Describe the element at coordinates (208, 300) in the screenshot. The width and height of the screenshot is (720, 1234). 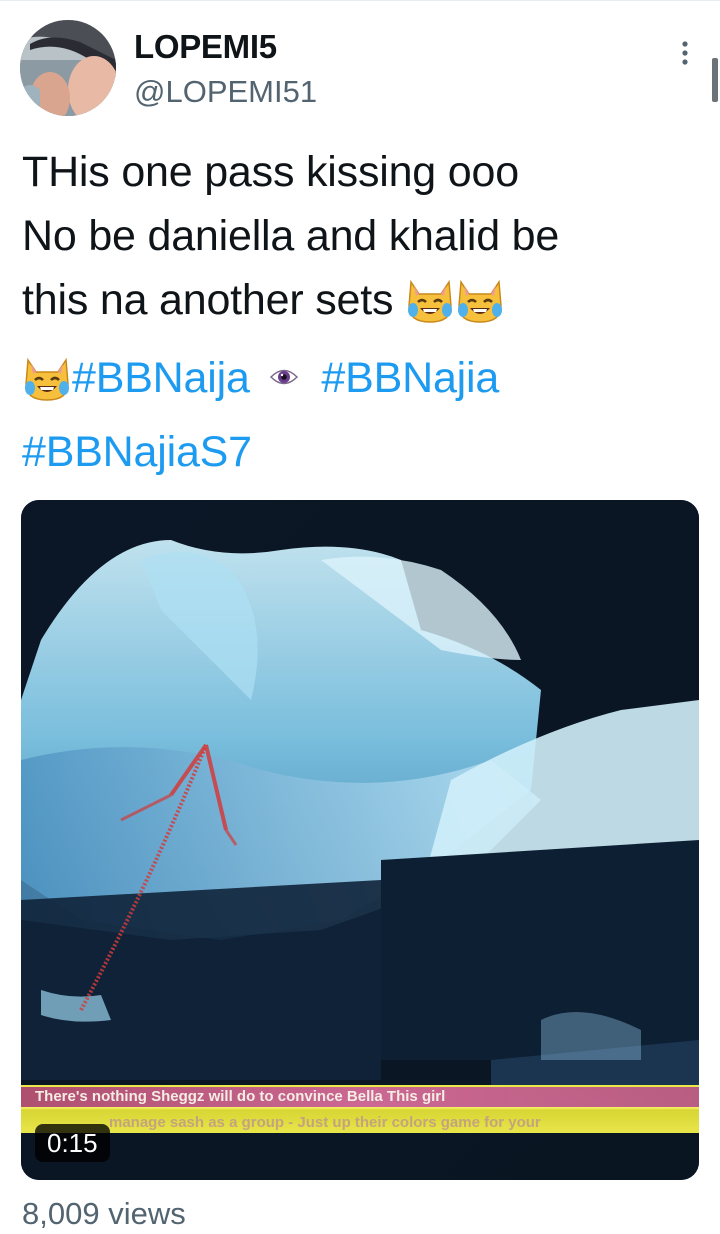
I see `tweet-text-segment: this na another sets` at that location.